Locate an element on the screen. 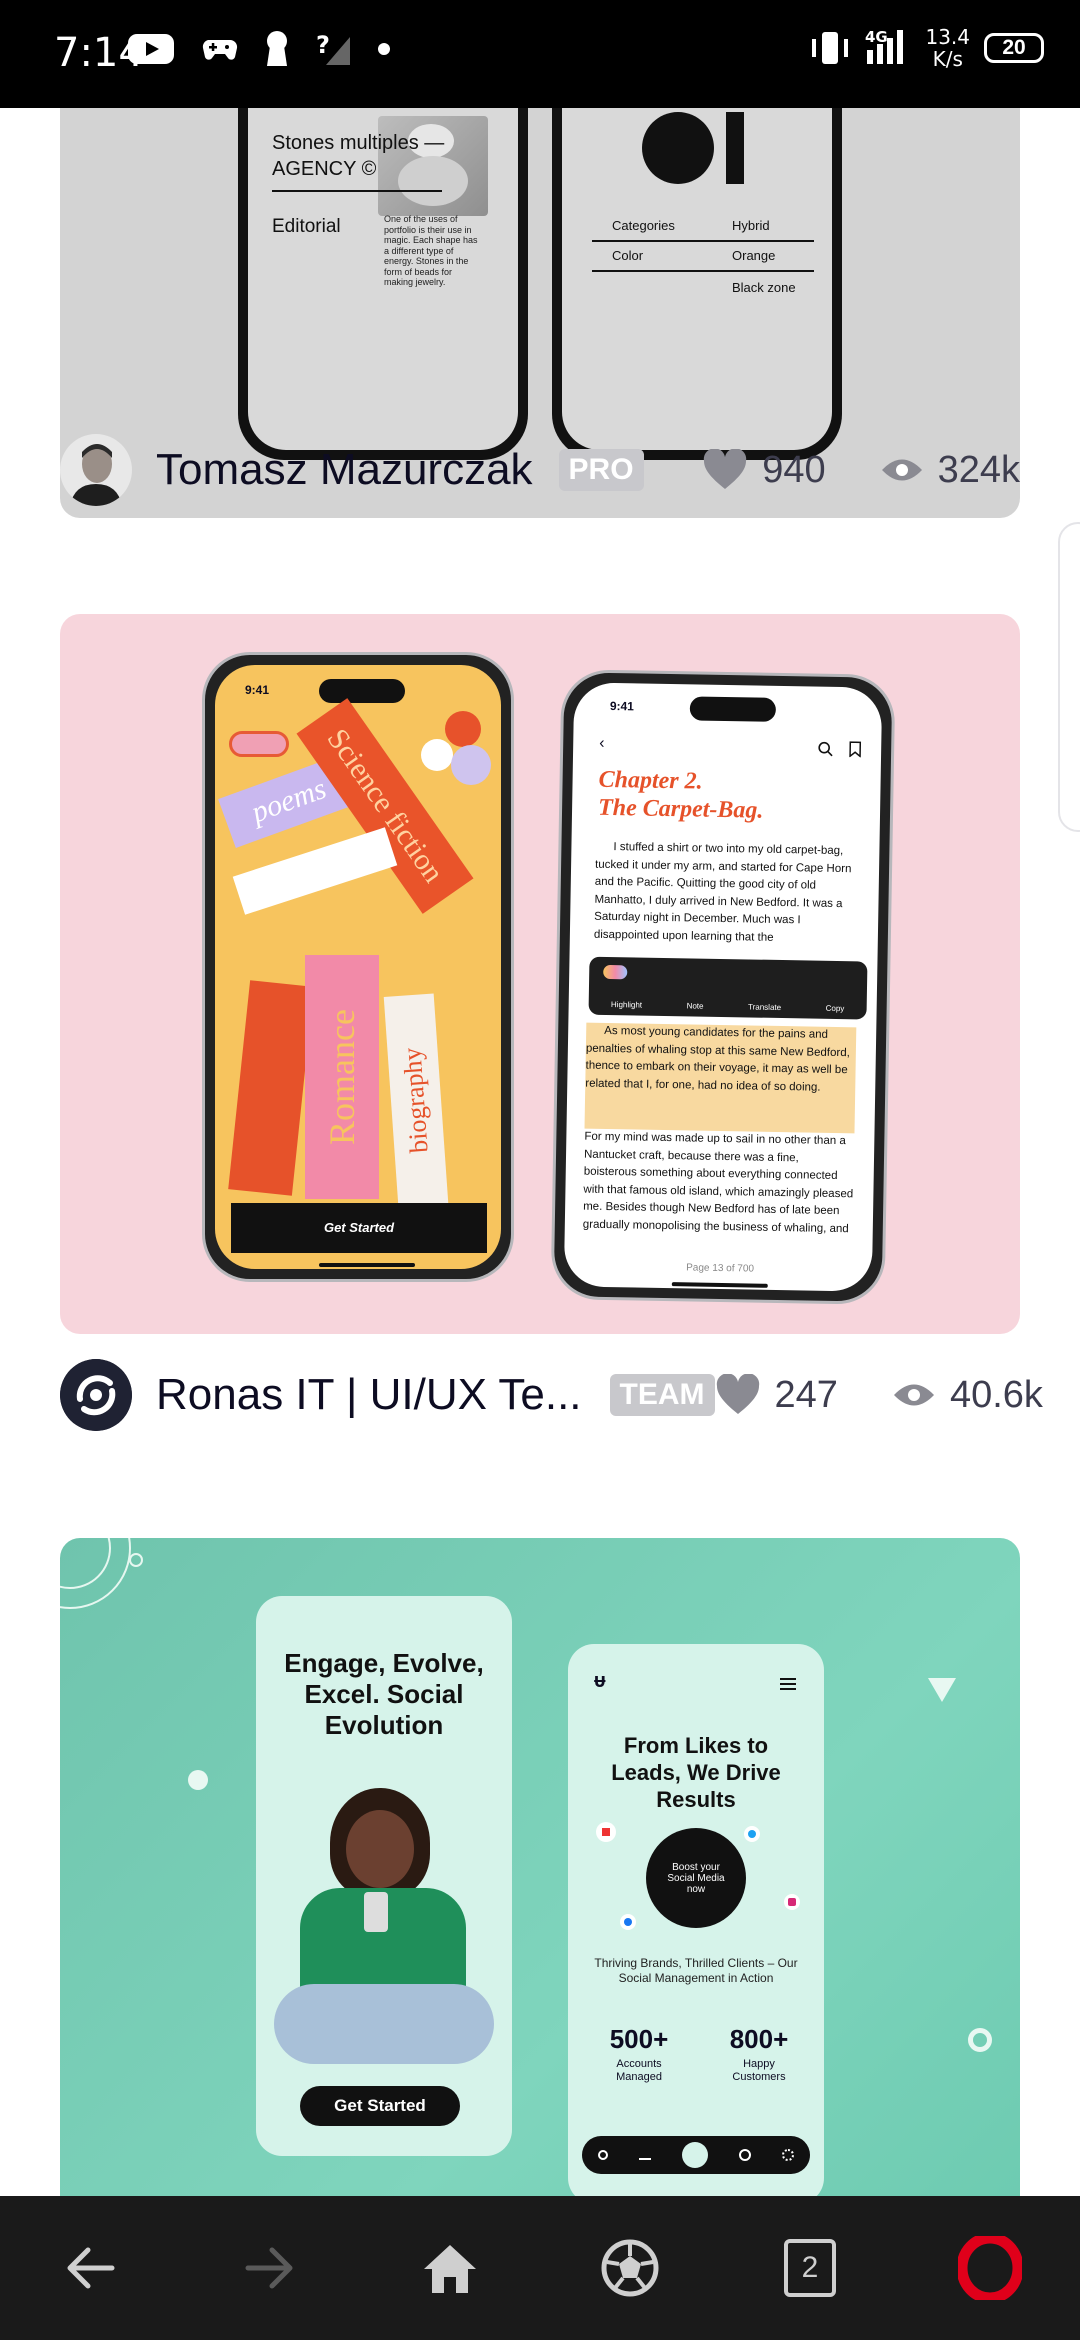 This screenshot has height=2340, width=1080. speed-dial-icon is located at coordinates (630, 2268).